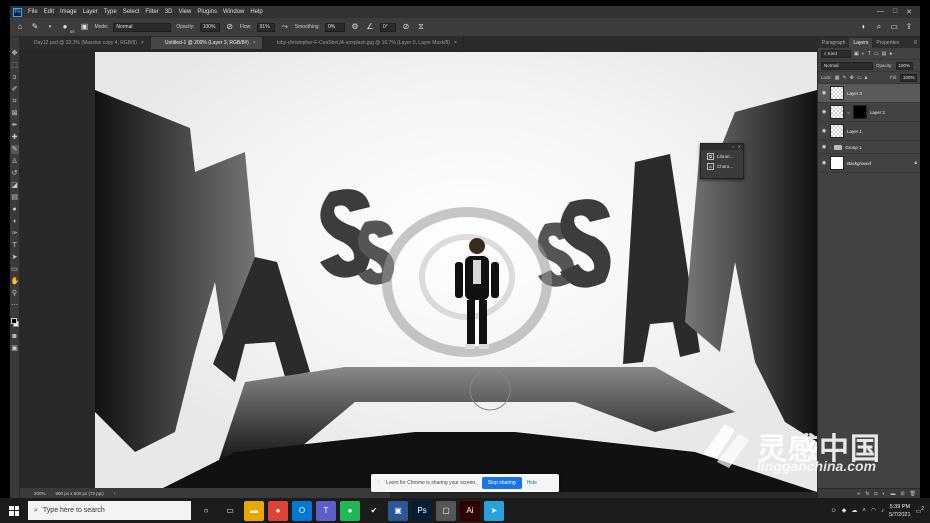  Describe the element at coordinates (278, 510) in the screenshot. I see `chrome-icon: ●` at that location.